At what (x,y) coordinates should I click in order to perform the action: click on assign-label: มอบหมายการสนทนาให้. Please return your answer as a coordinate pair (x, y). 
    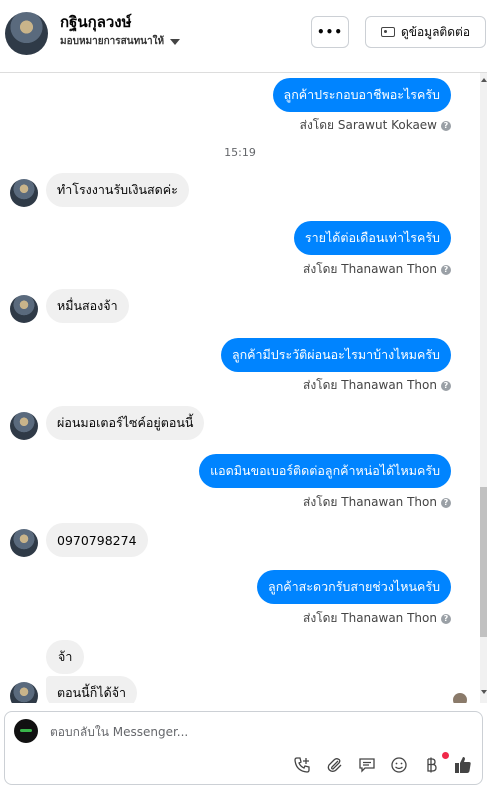
    Looking at the image, I should click on (112, 41).